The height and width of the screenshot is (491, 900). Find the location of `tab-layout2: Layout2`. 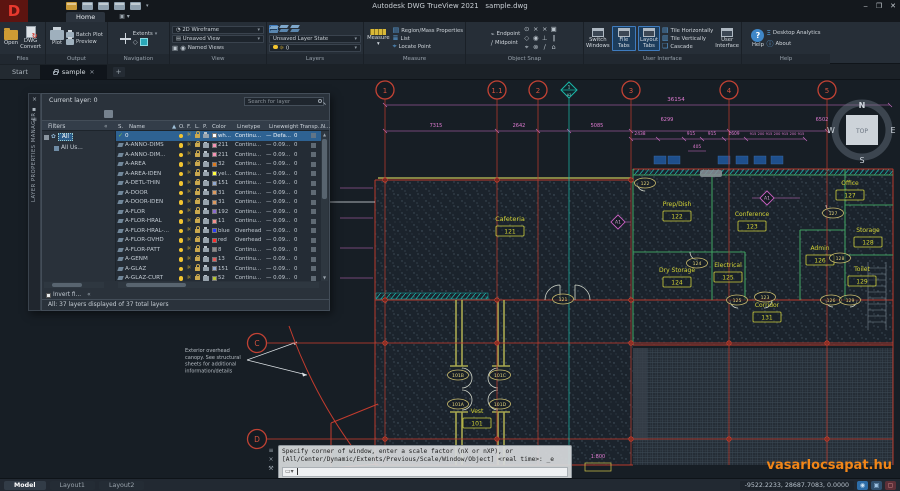

tab-layout2: Layout2 is located at coordinates (121, 485).